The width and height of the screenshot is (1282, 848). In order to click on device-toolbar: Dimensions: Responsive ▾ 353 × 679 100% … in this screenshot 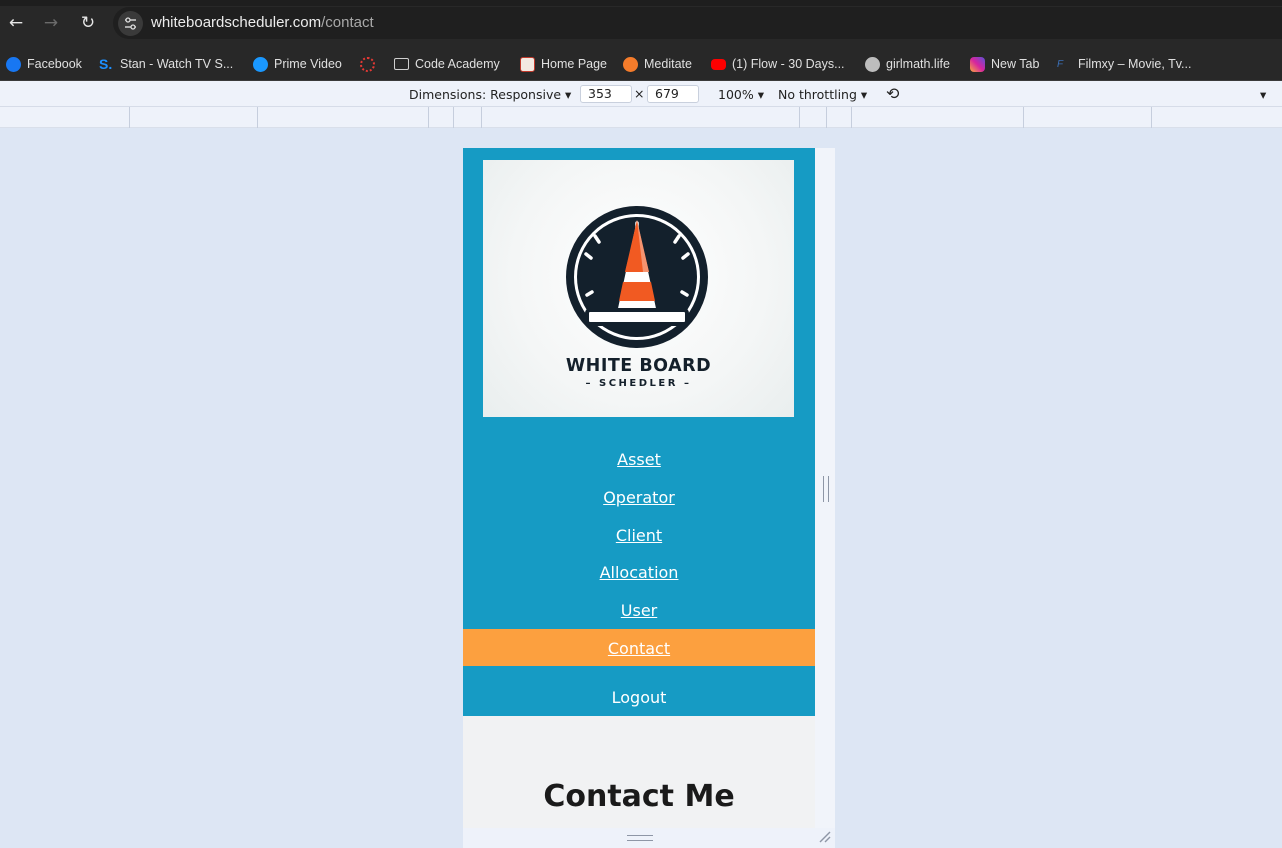, I will do `click(641, 94)`.